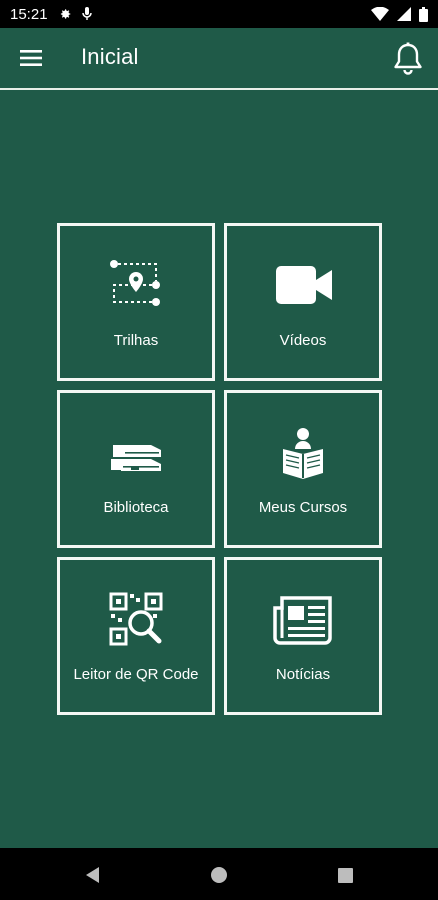  I want to click on hamburger-menu-icon, so click(31, 58).